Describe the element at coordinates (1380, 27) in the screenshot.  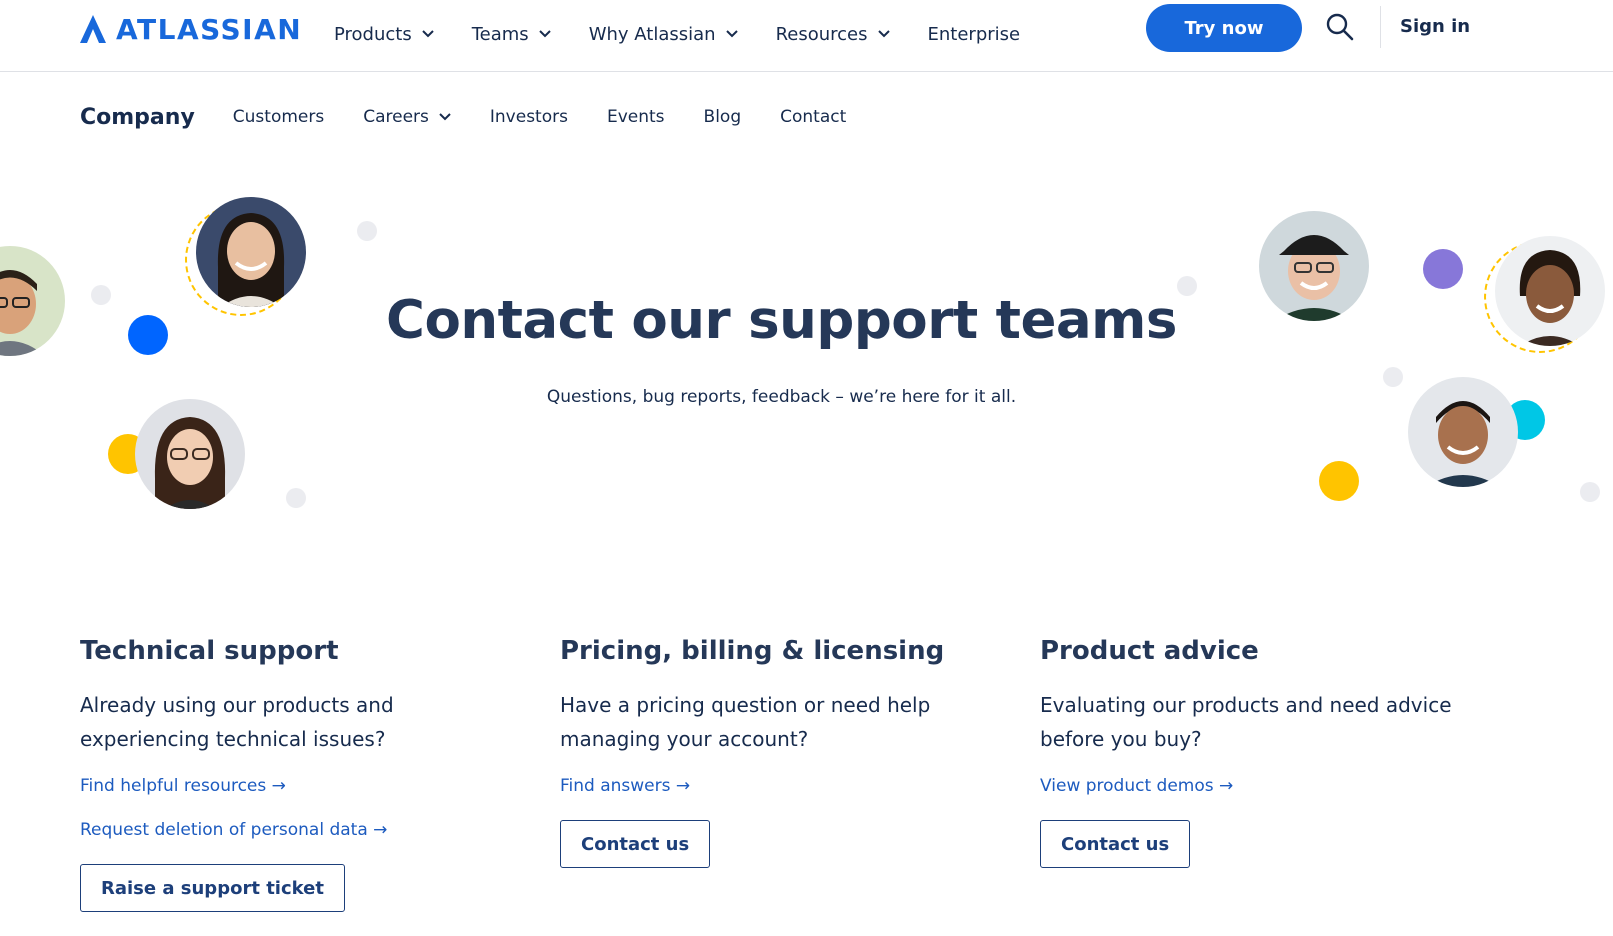
I see `nav-divider` at that location.